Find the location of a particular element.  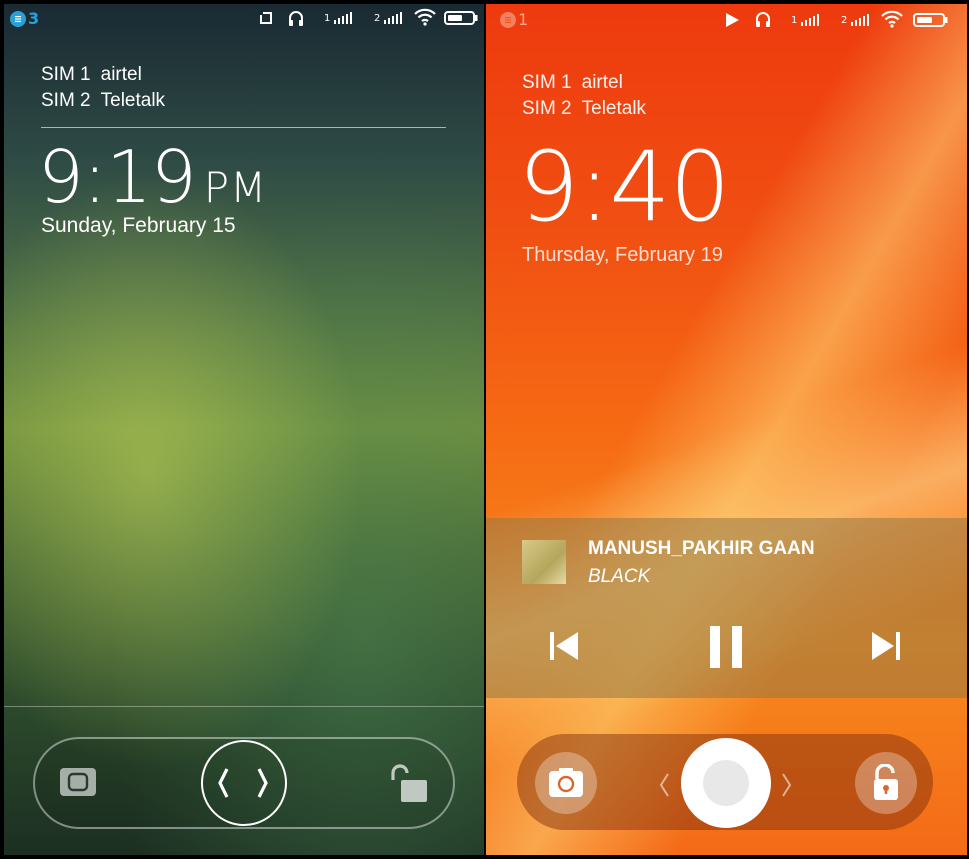

notification-indicator: 3 is located at coordinates (24, 18).